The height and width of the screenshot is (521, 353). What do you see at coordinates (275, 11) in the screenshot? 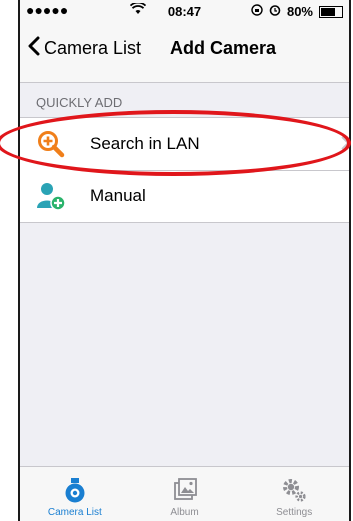
I see `alarm-icon` at bounding box center [275, 11].